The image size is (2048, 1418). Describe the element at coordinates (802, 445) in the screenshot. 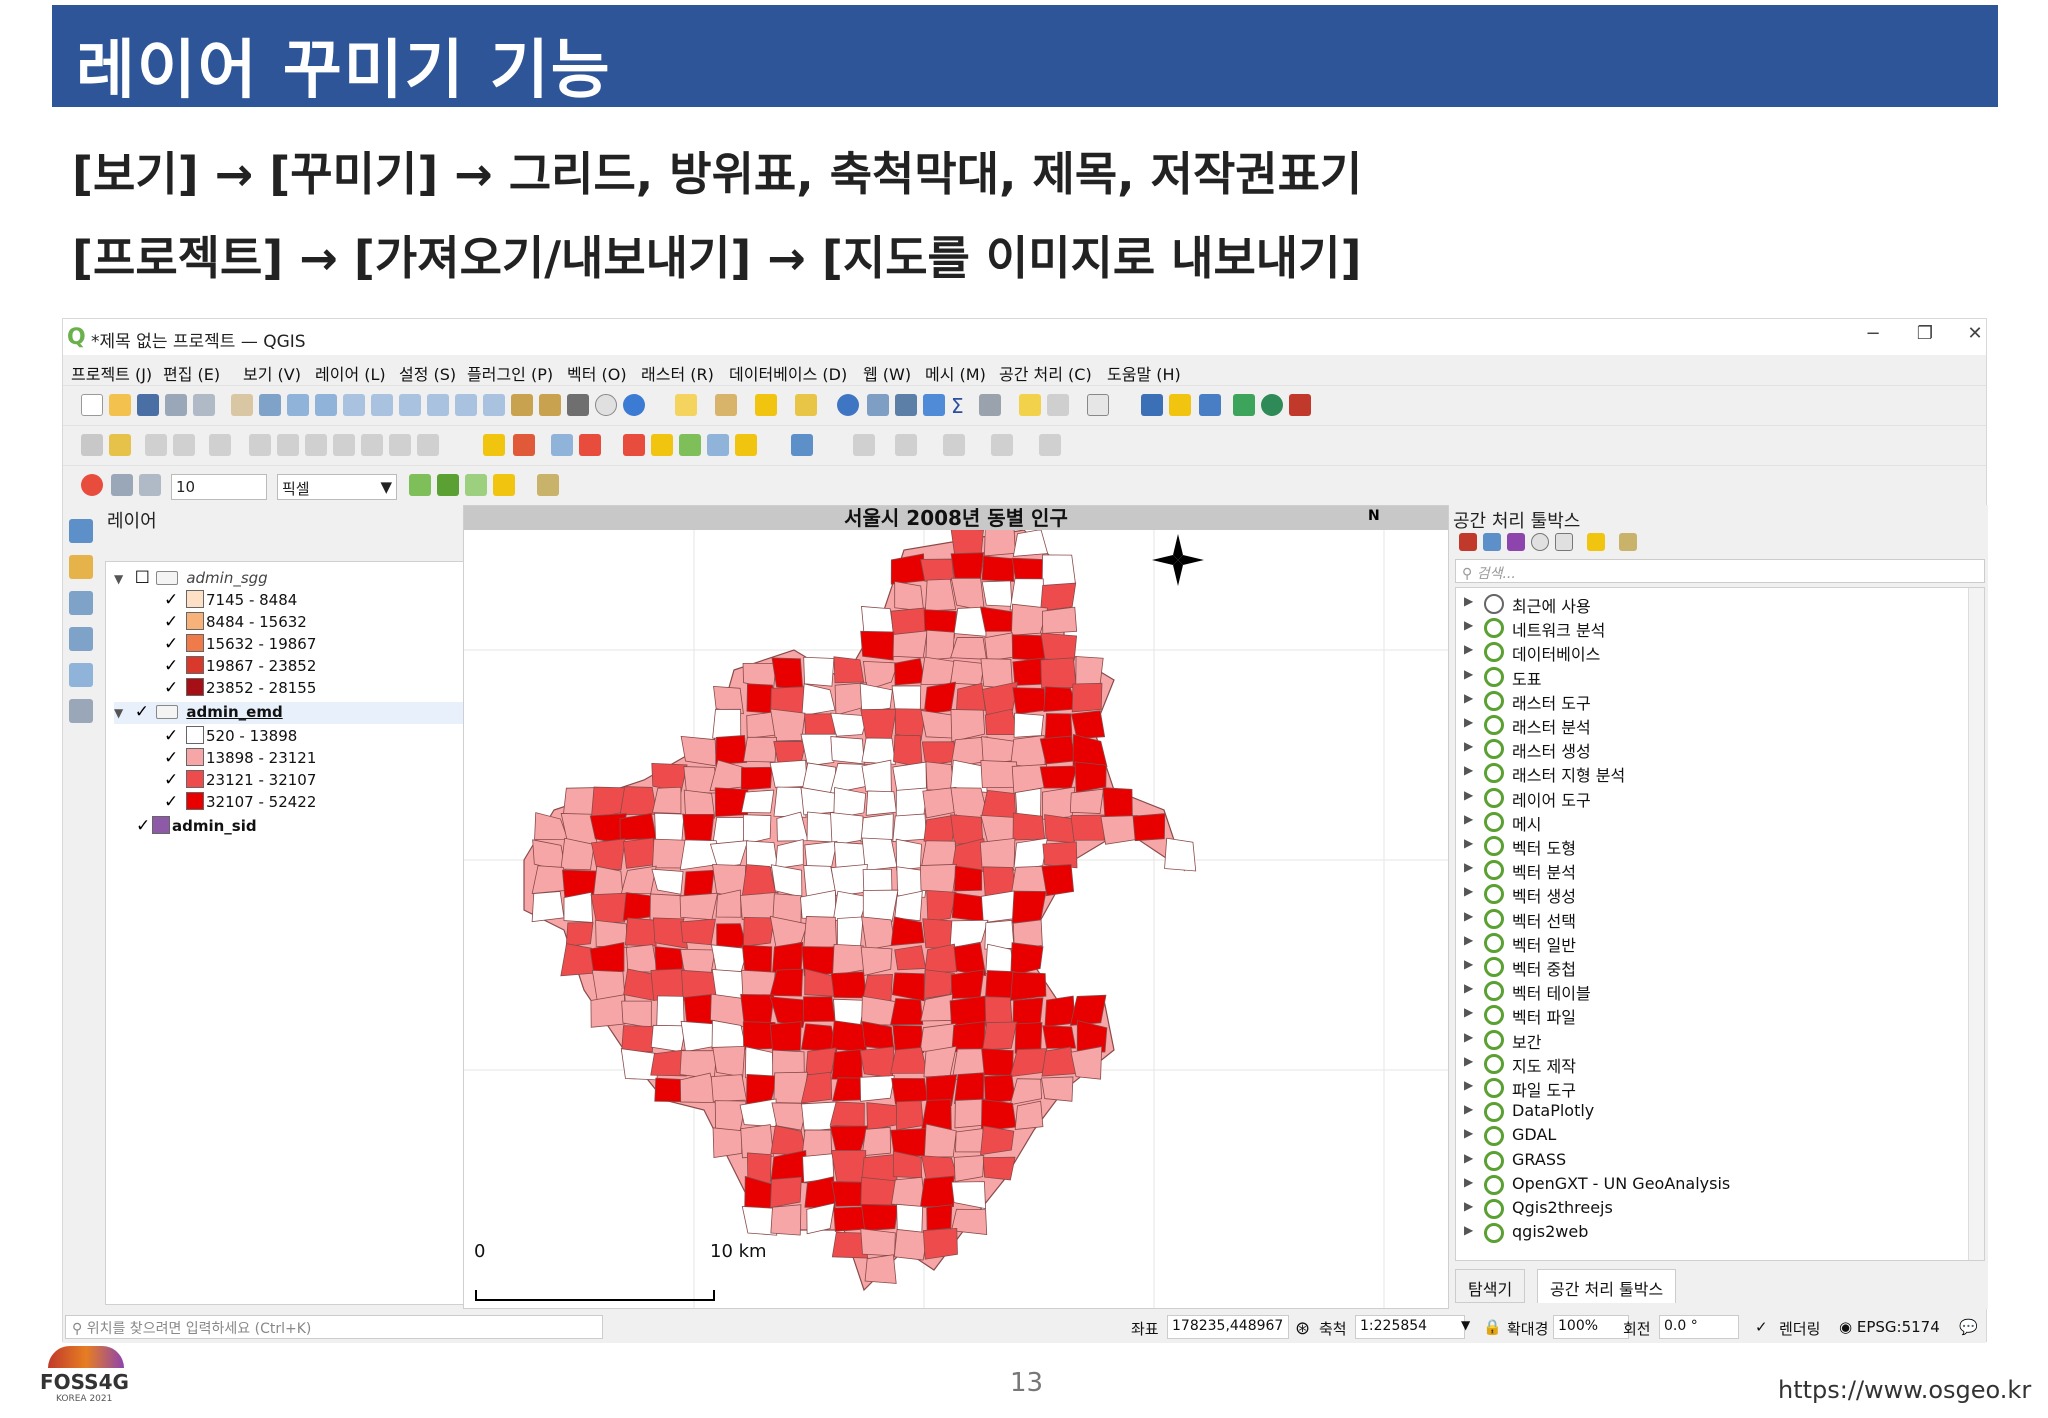

I see `georef-icon` at that location.